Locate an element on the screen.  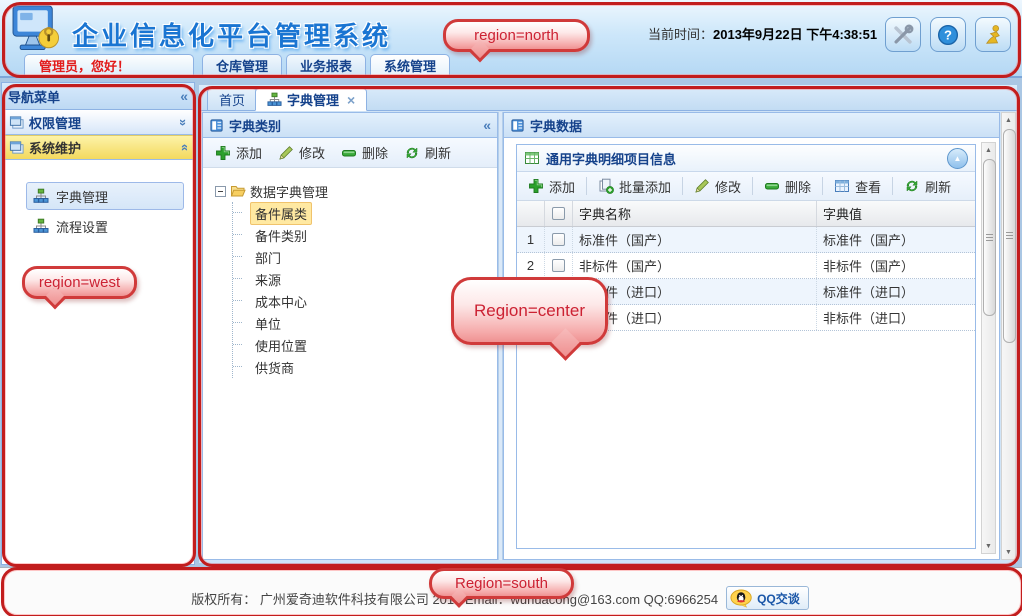
main-nav-tabs: 仓库管理 业务报表 系统管理 is located at coordinates (326, 66).